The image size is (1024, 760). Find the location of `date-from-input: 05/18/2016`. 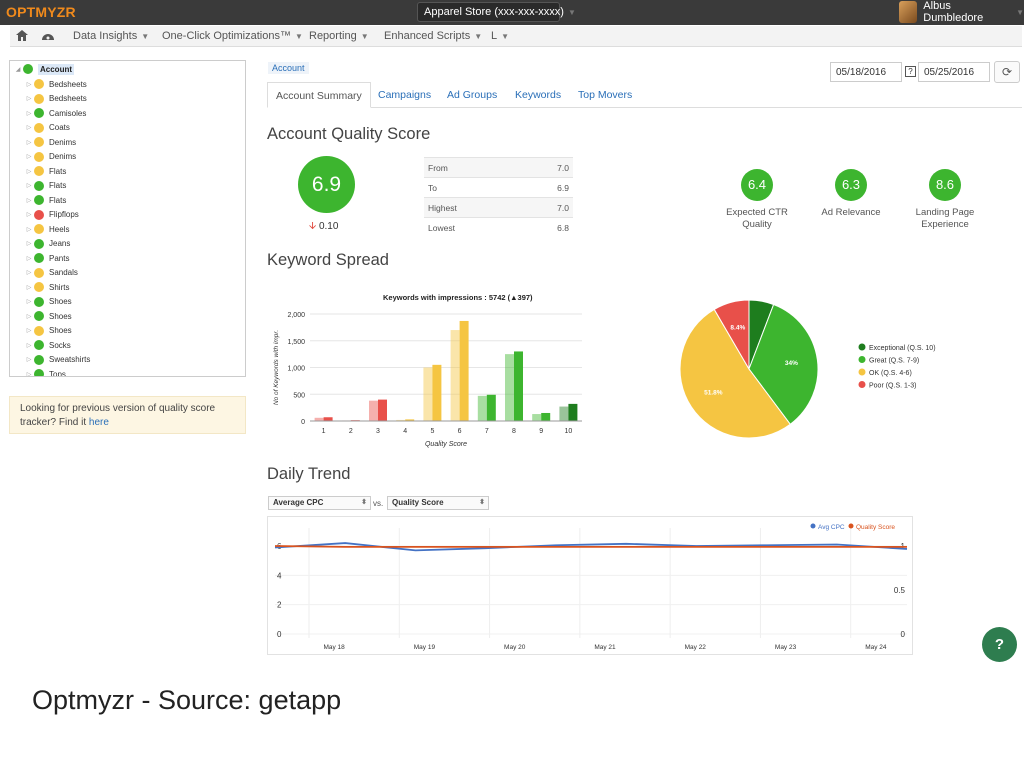

date-from-input: 05/18/2016 is located at coordinates (866, 72).